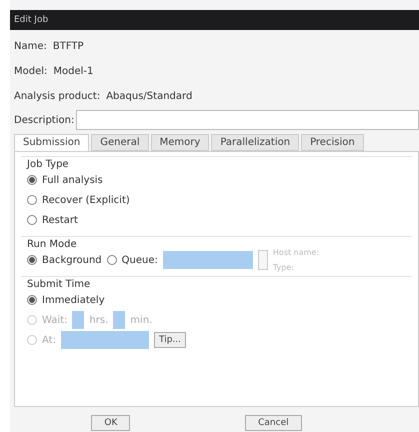 The height and width of the screenshot is (432, 419). Describe the element at coordinates (332, 142) in the screenshot. I see `tab: Precision` at that location.